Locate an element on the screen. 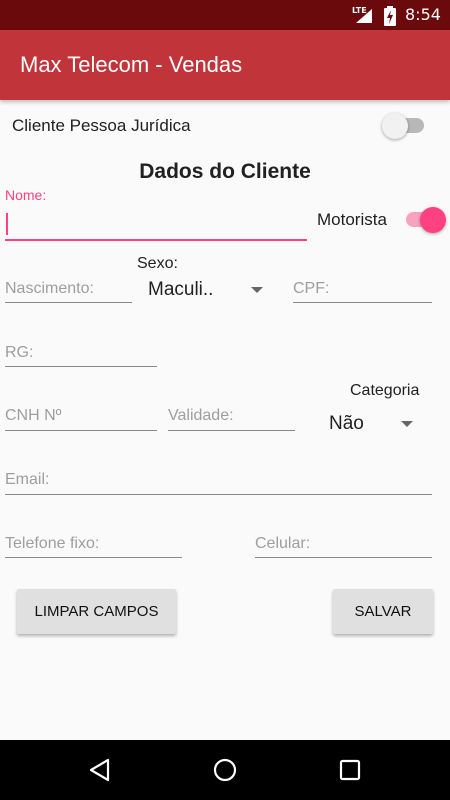 Image resolution: width=450 pixels, height=800 pixels. app-bar: Max Telecom - Vendas is located at coordinates (225, 65).